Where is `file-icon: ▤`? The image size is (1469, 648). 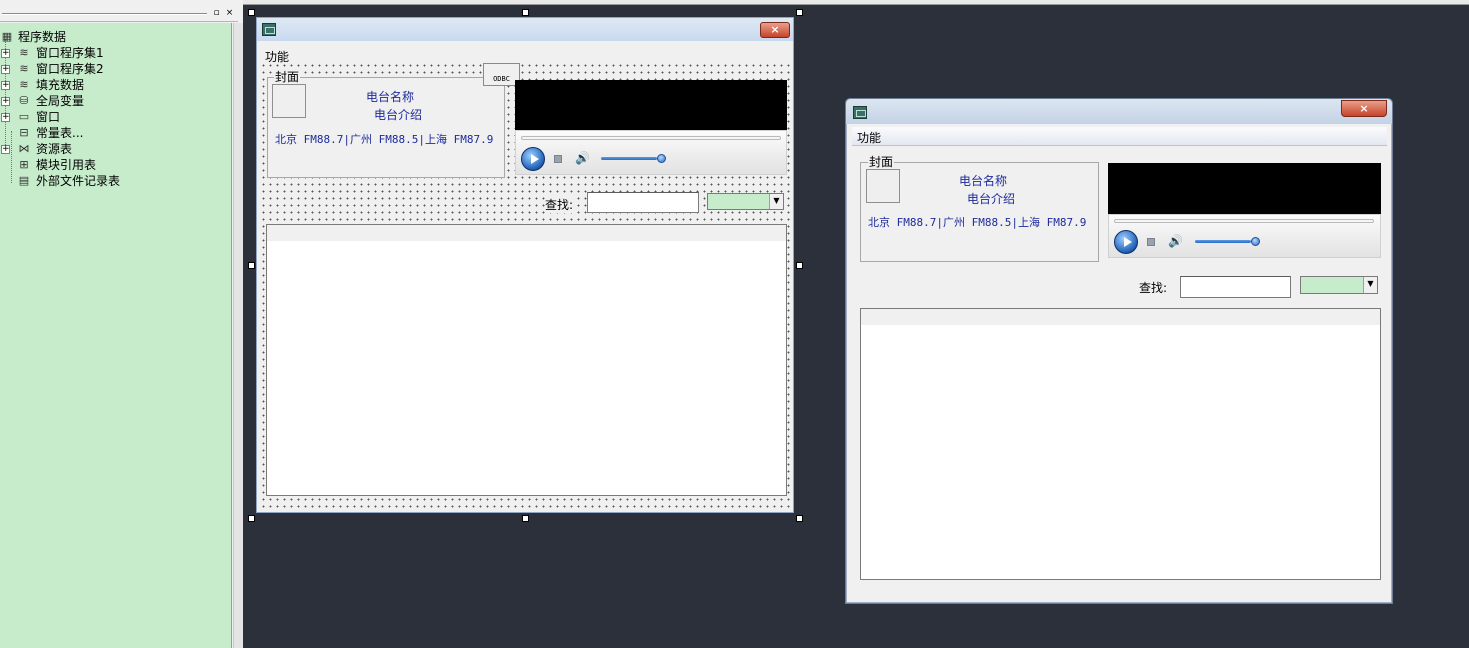
file-icon: ▤ is located at coordinates (24, 180).